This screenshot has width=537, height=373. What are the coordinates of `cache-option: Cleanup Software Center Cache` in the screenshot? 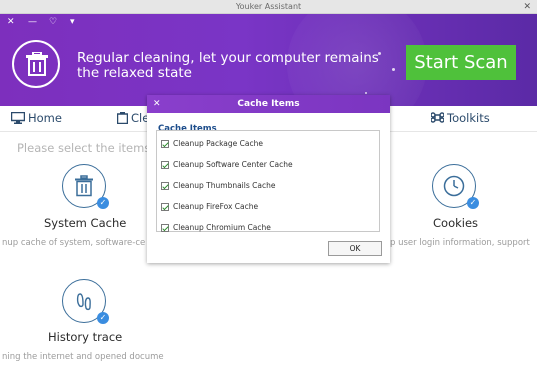 It's located at (268, 164).